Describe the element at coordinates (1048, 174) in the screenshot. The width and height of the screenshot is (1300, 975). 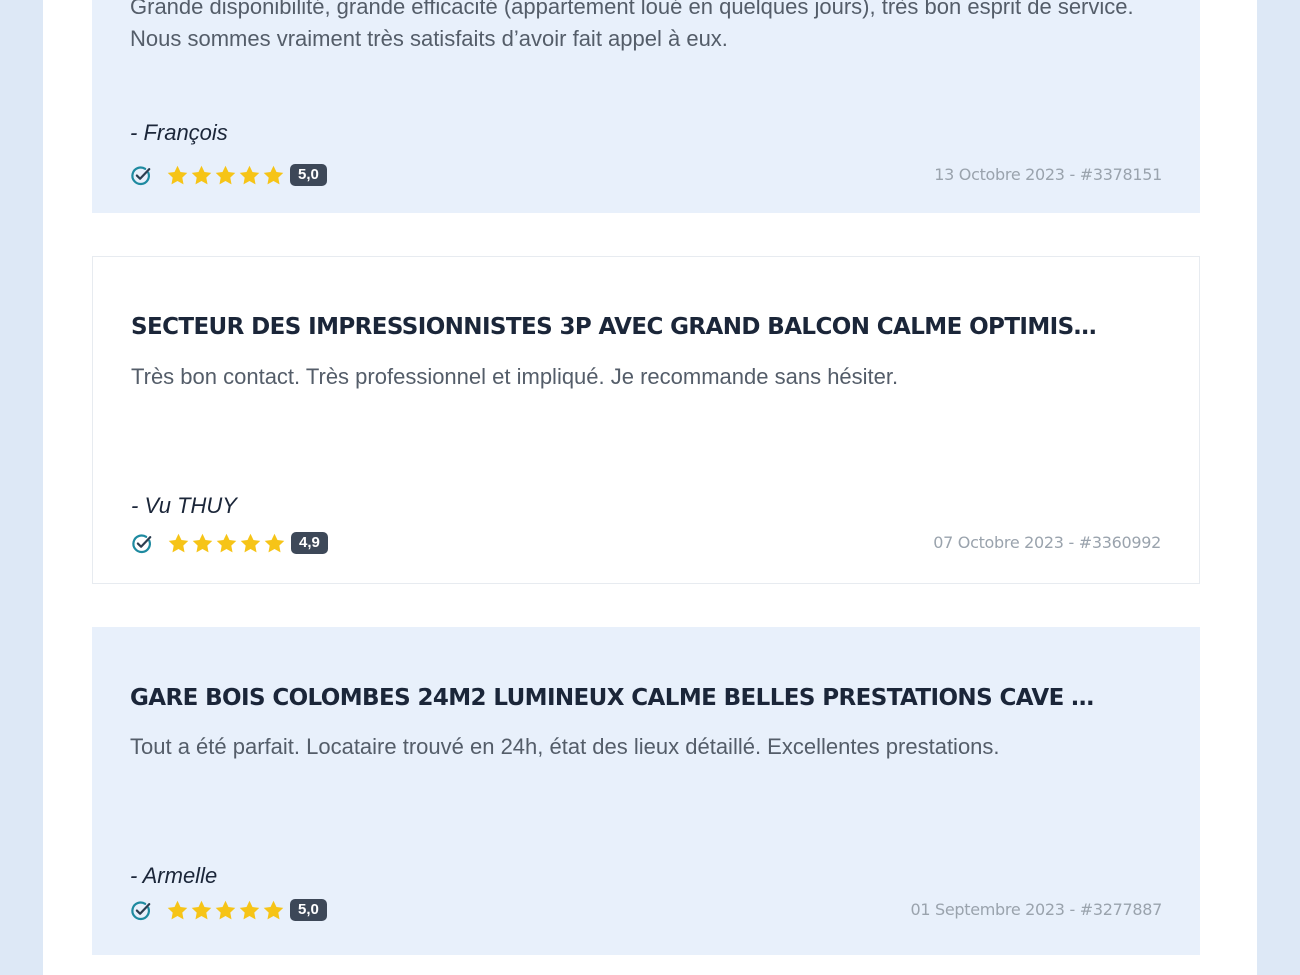
I see `review-date-id: 13 Octobre 2023 - #3378151` at that location.